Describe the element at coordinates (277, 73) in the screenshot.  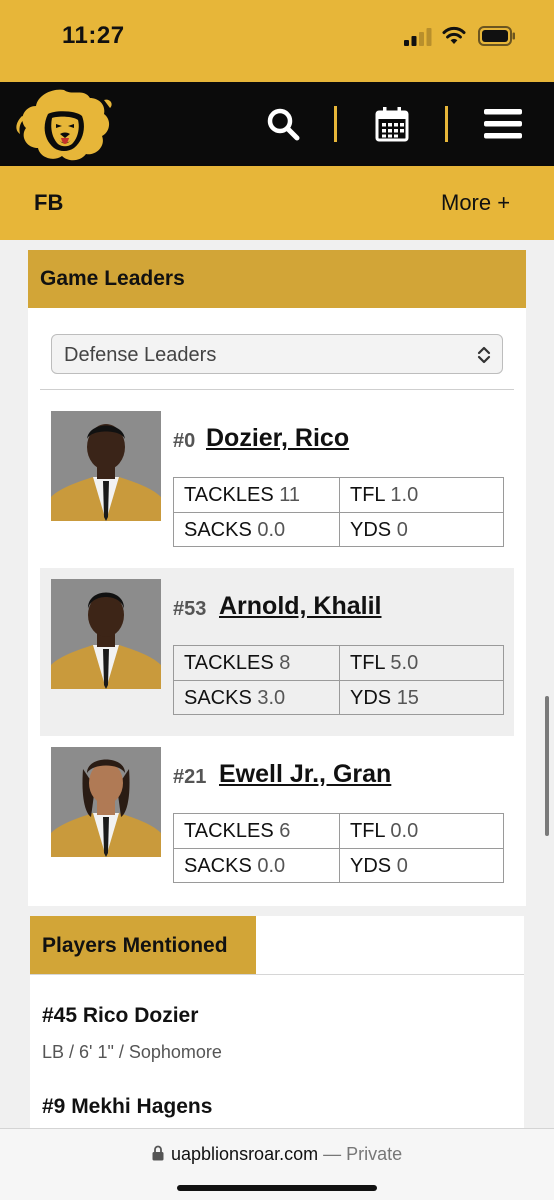
I see `collapsed-address-bar` at that location.